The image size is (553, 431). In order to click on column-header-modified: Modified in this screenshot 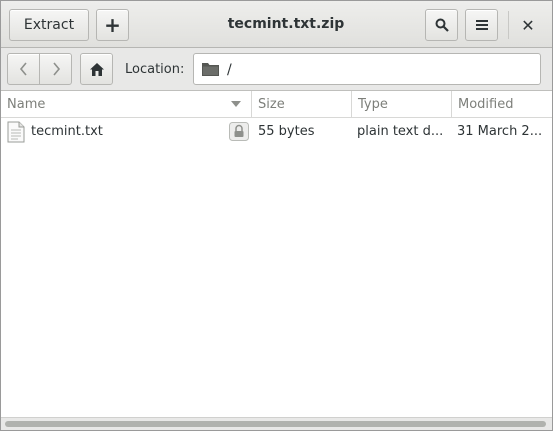, I will do `click(502, 104)`.